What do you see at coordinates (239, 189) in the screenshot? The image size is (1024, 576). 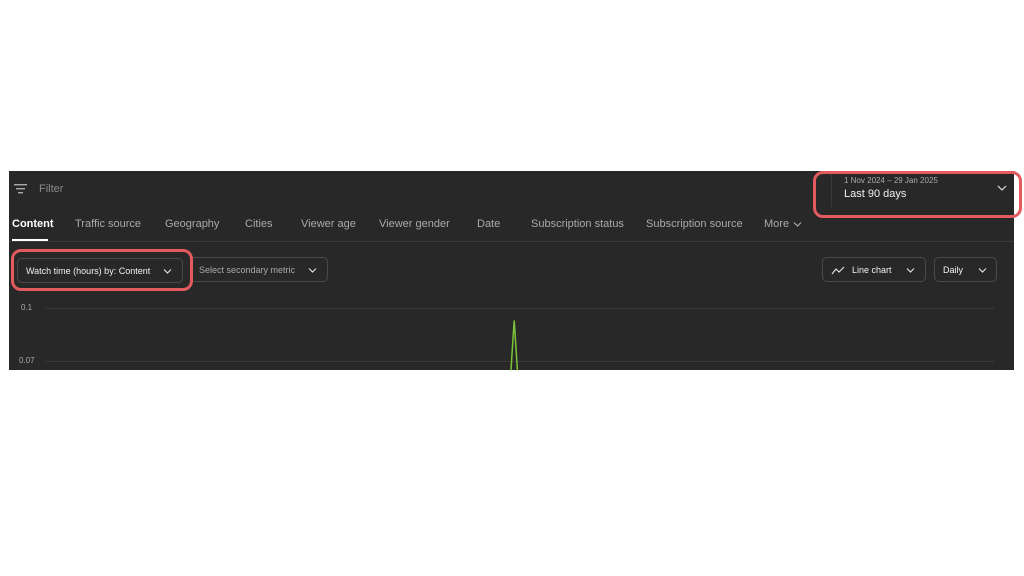 I see `filter-input` at bounding box center [239, 189].